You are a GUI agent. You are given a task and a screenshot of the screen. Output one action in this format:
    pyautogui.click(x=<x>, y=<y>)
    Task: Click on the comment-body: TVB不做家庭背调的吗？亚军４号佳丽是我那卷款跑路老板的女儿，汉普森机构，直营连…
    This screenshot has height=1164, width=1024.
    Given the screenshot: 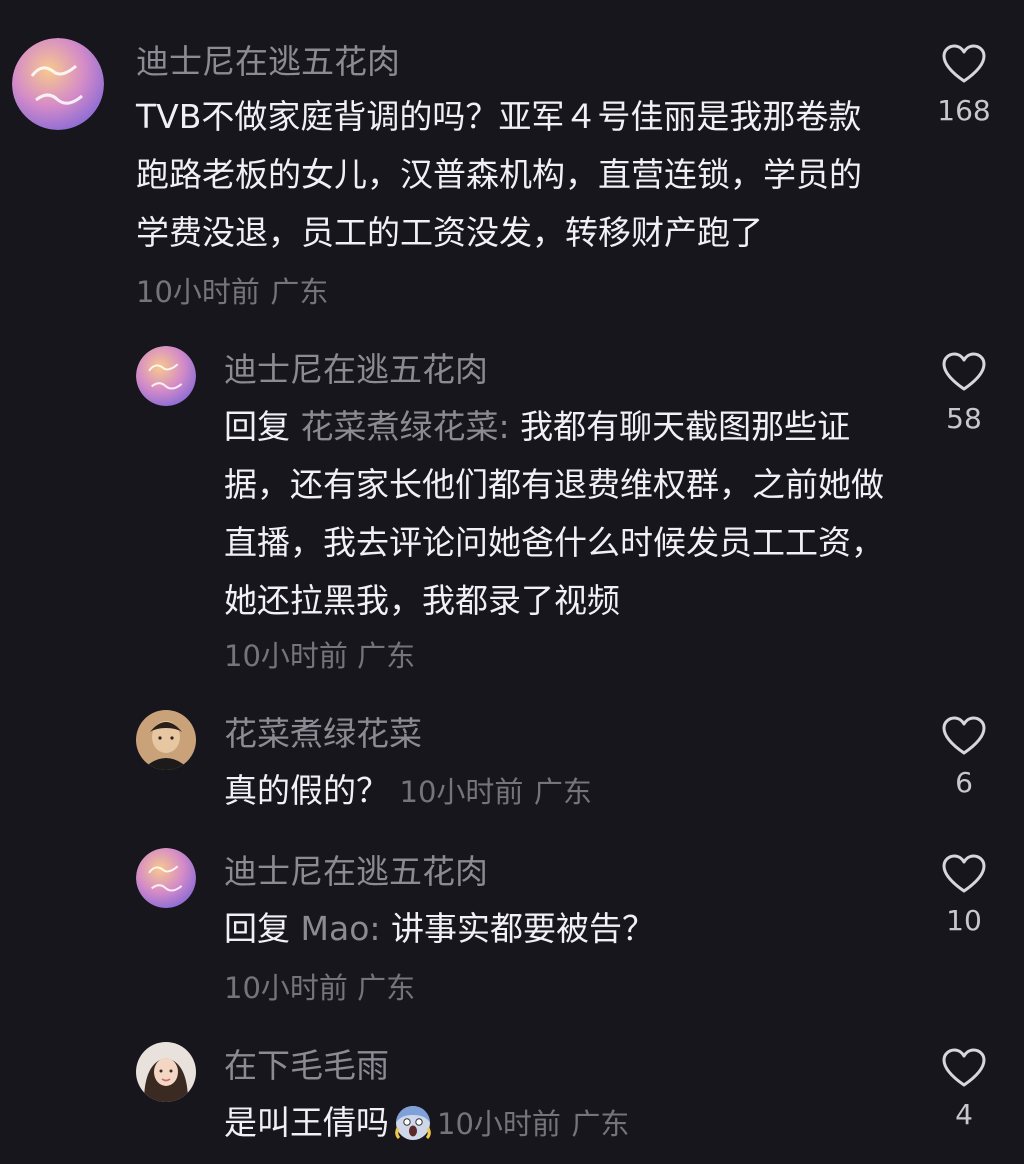 What is the action you would take?
    pyautogui.click(x=506, y=204)
    